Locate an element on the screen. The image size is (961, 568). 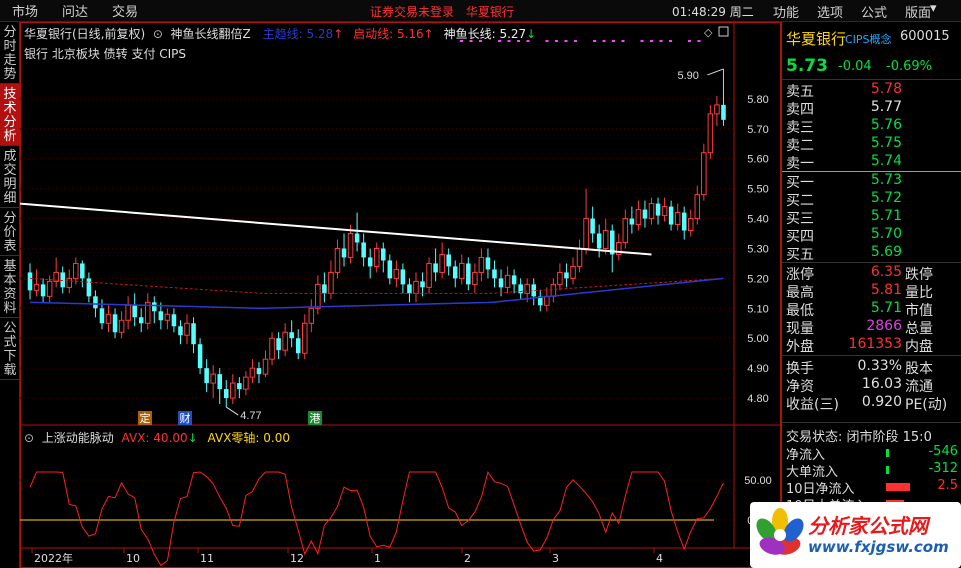
low-label: 4.77 is located at coordinates (250, 416).